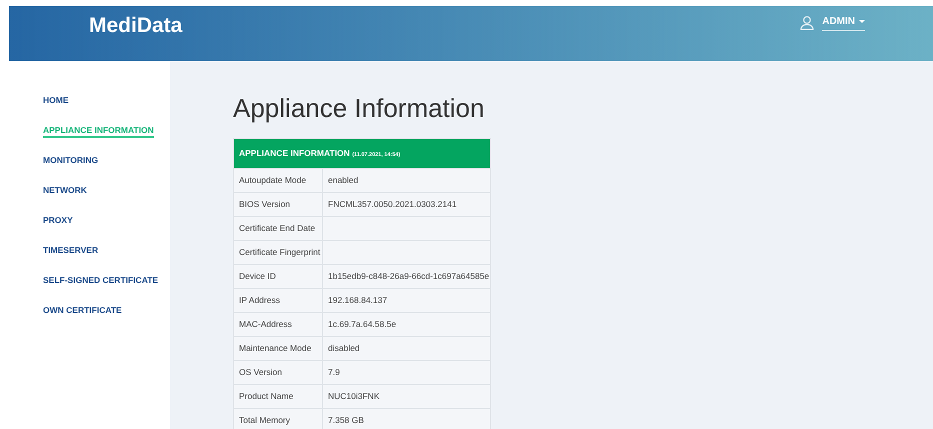  What do you see at coordinates (278, 252) in the screenshot?
I see `table-cell: Certificate Fingerprint` at bounding box center [278, 252].